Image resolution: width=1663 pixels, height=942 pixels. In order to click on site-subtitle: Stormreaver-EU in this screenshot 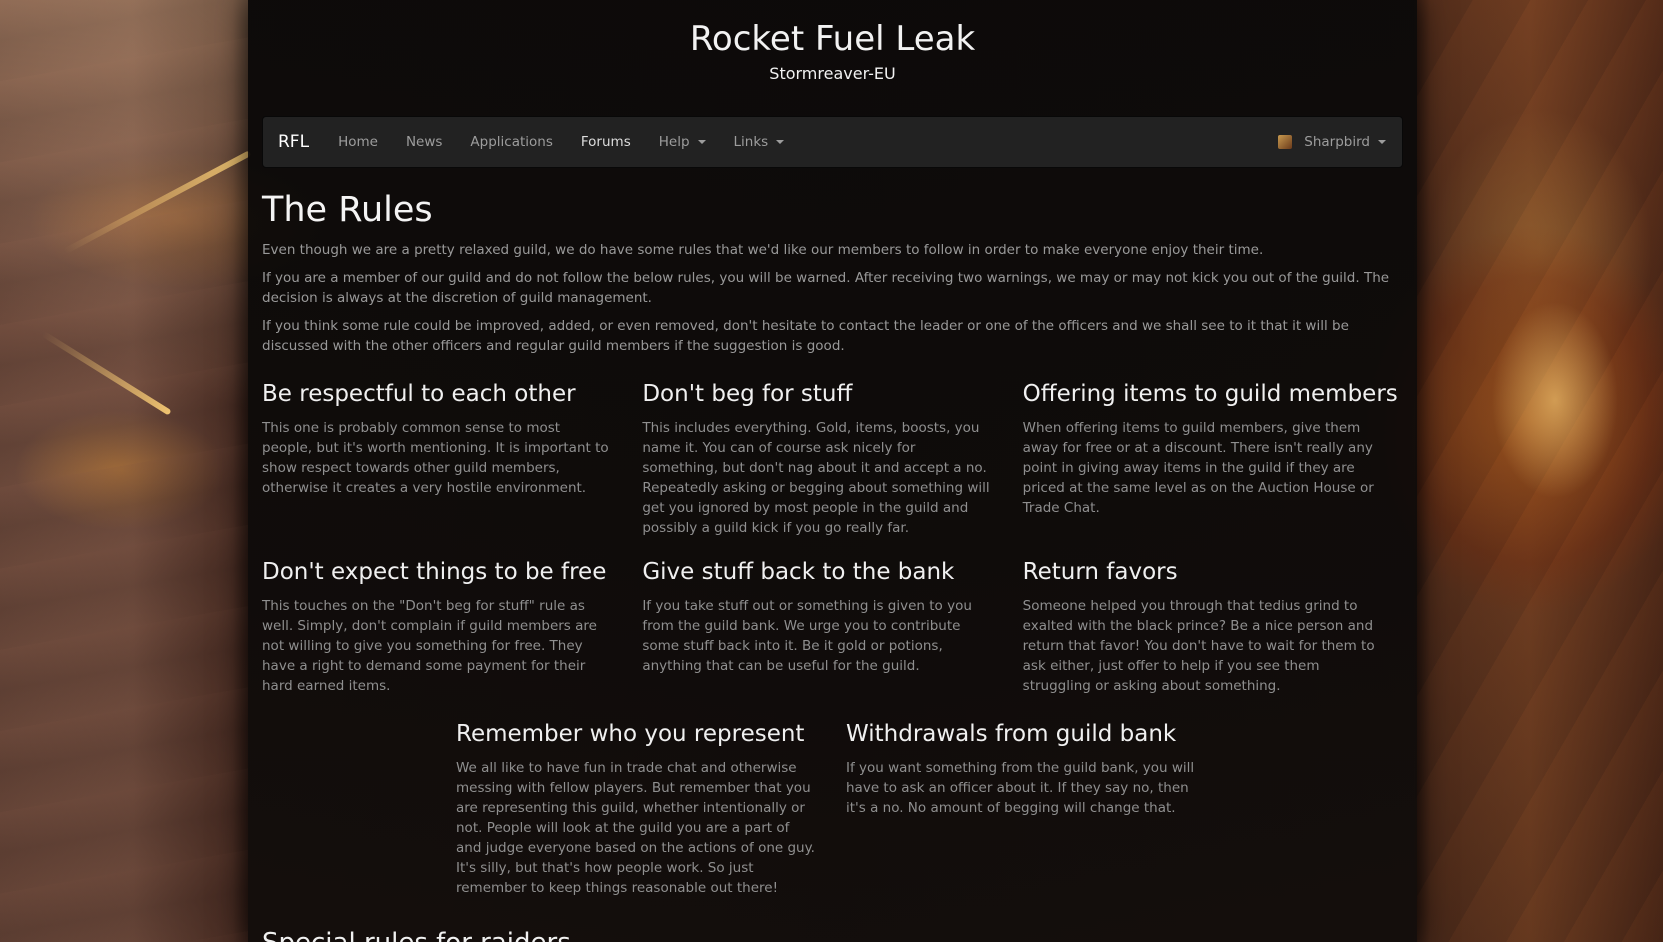, I will do `click(832, 73)`.